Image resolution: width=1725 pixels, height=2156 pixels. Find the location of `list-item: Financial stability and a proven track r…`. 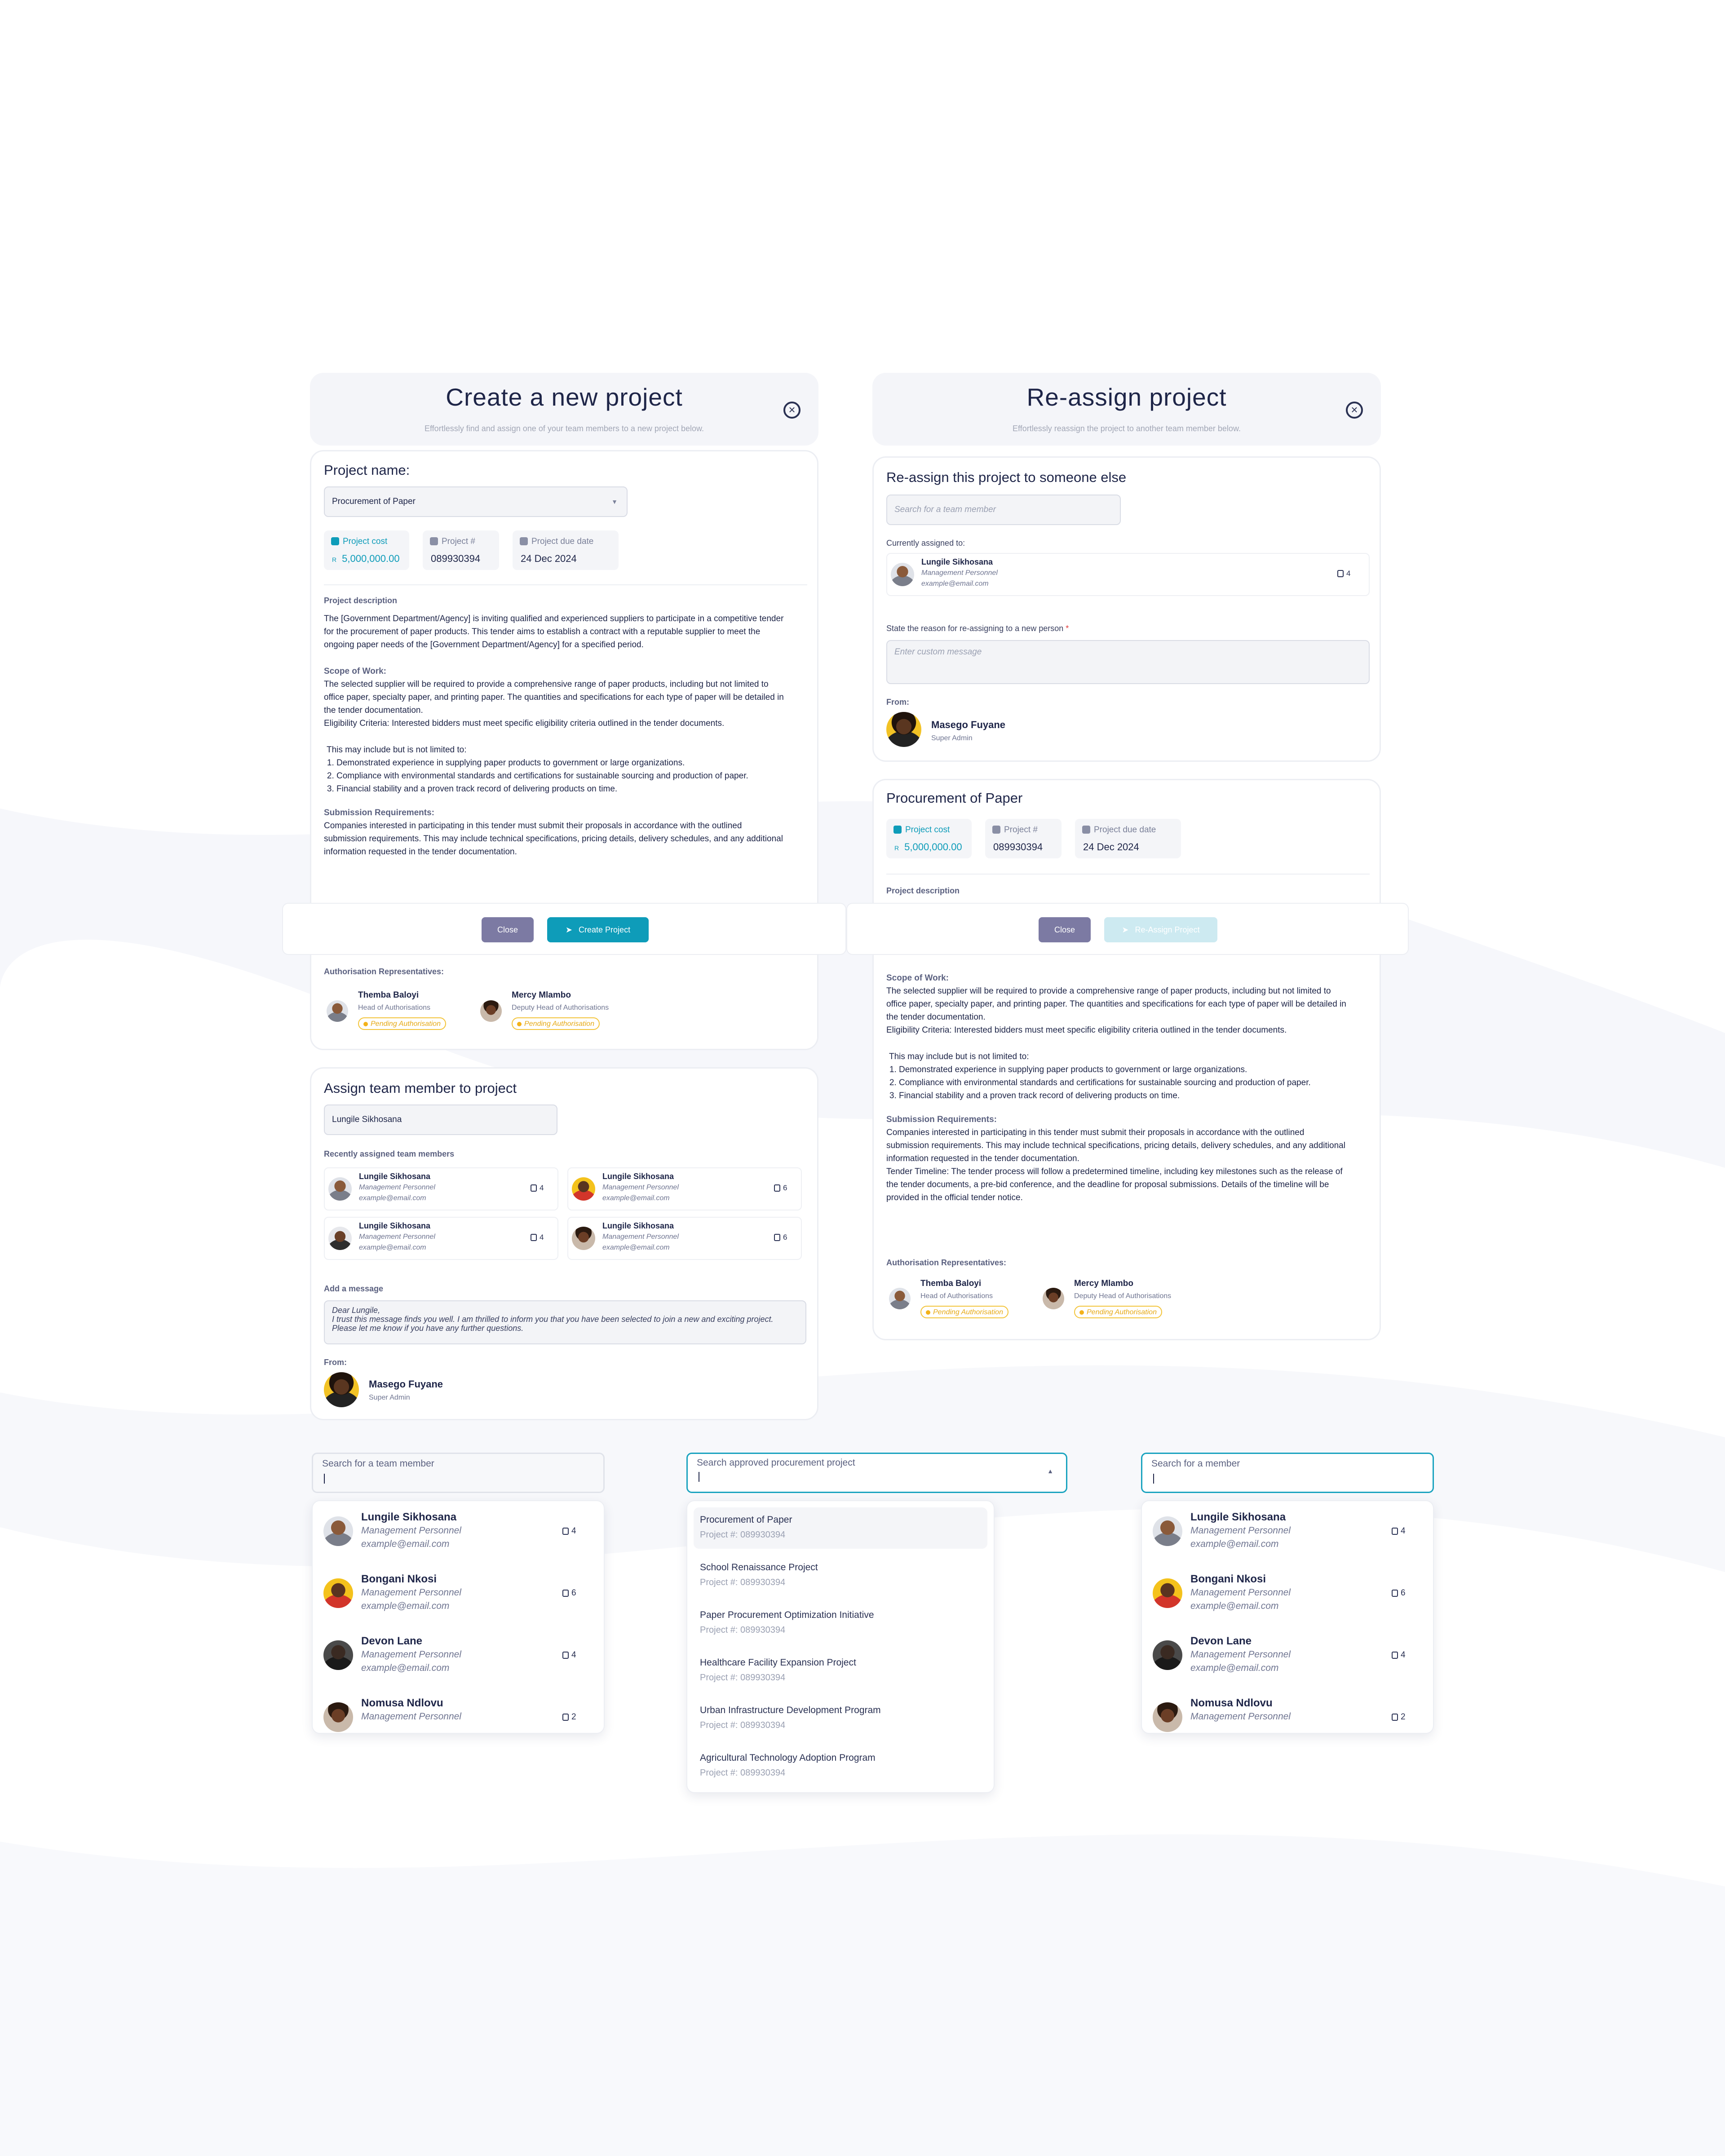

list-item: Financial stability and a proven track r… is located at coordinates (561, 788).